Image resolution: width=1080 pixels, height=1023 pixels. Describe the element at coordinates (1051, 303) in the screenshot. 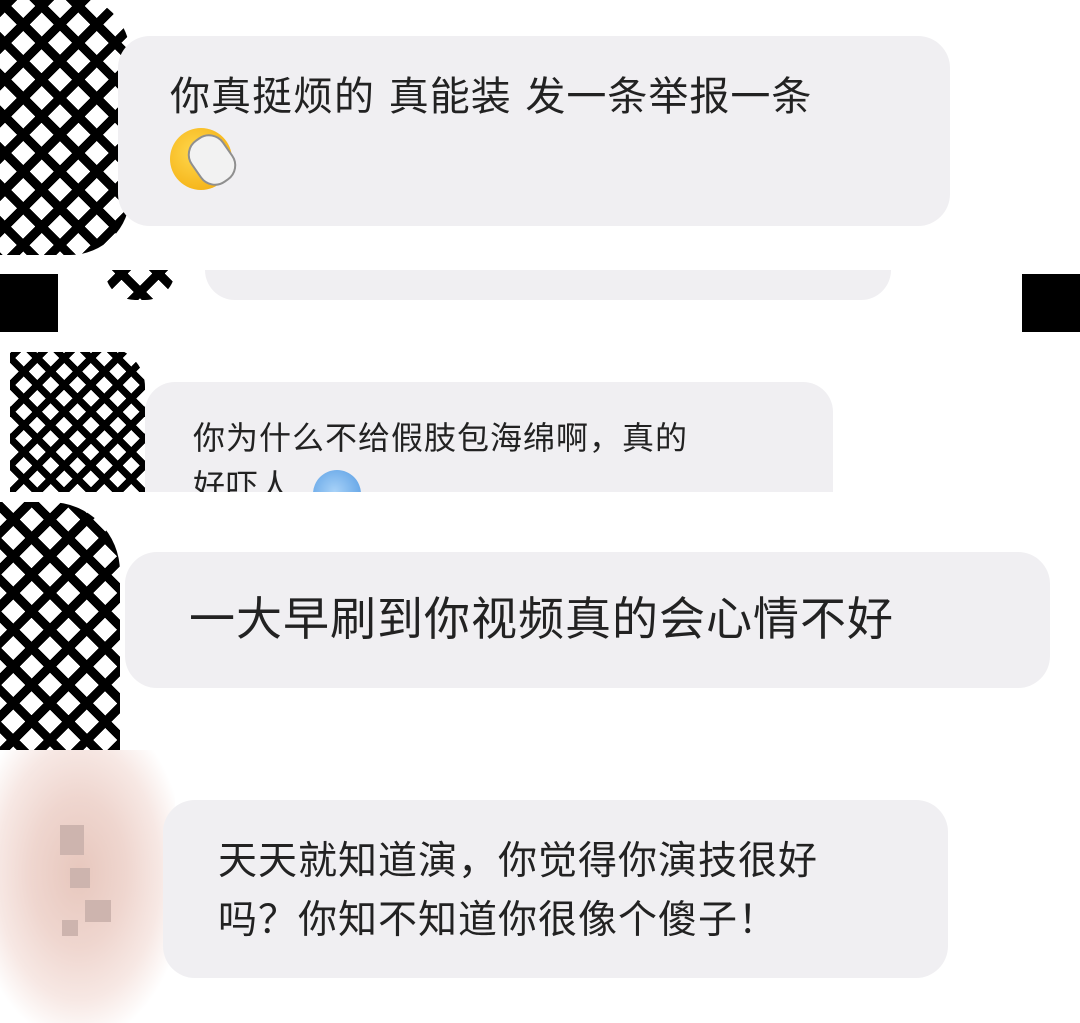

I see `redaction-block-right` at that location.